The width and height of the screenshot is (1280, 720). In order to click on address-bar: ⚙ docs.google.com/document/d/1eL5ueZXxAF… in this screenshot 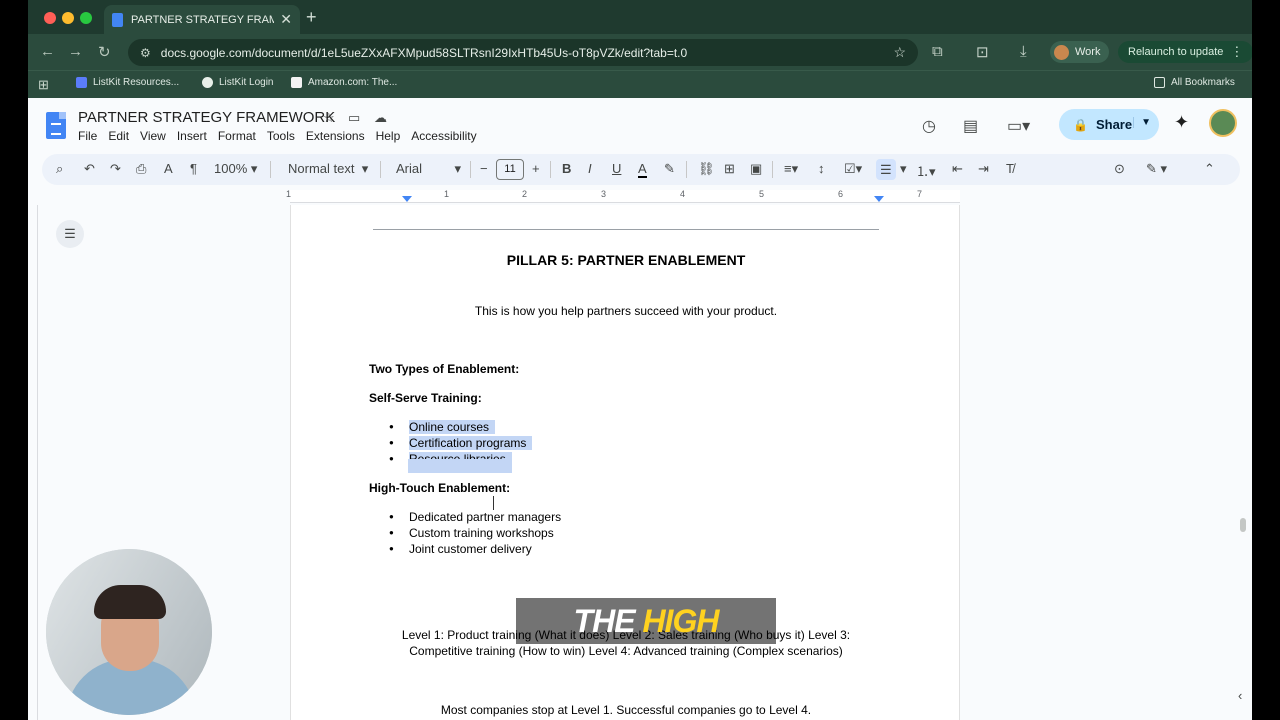, I will do `click(523, 52)`.